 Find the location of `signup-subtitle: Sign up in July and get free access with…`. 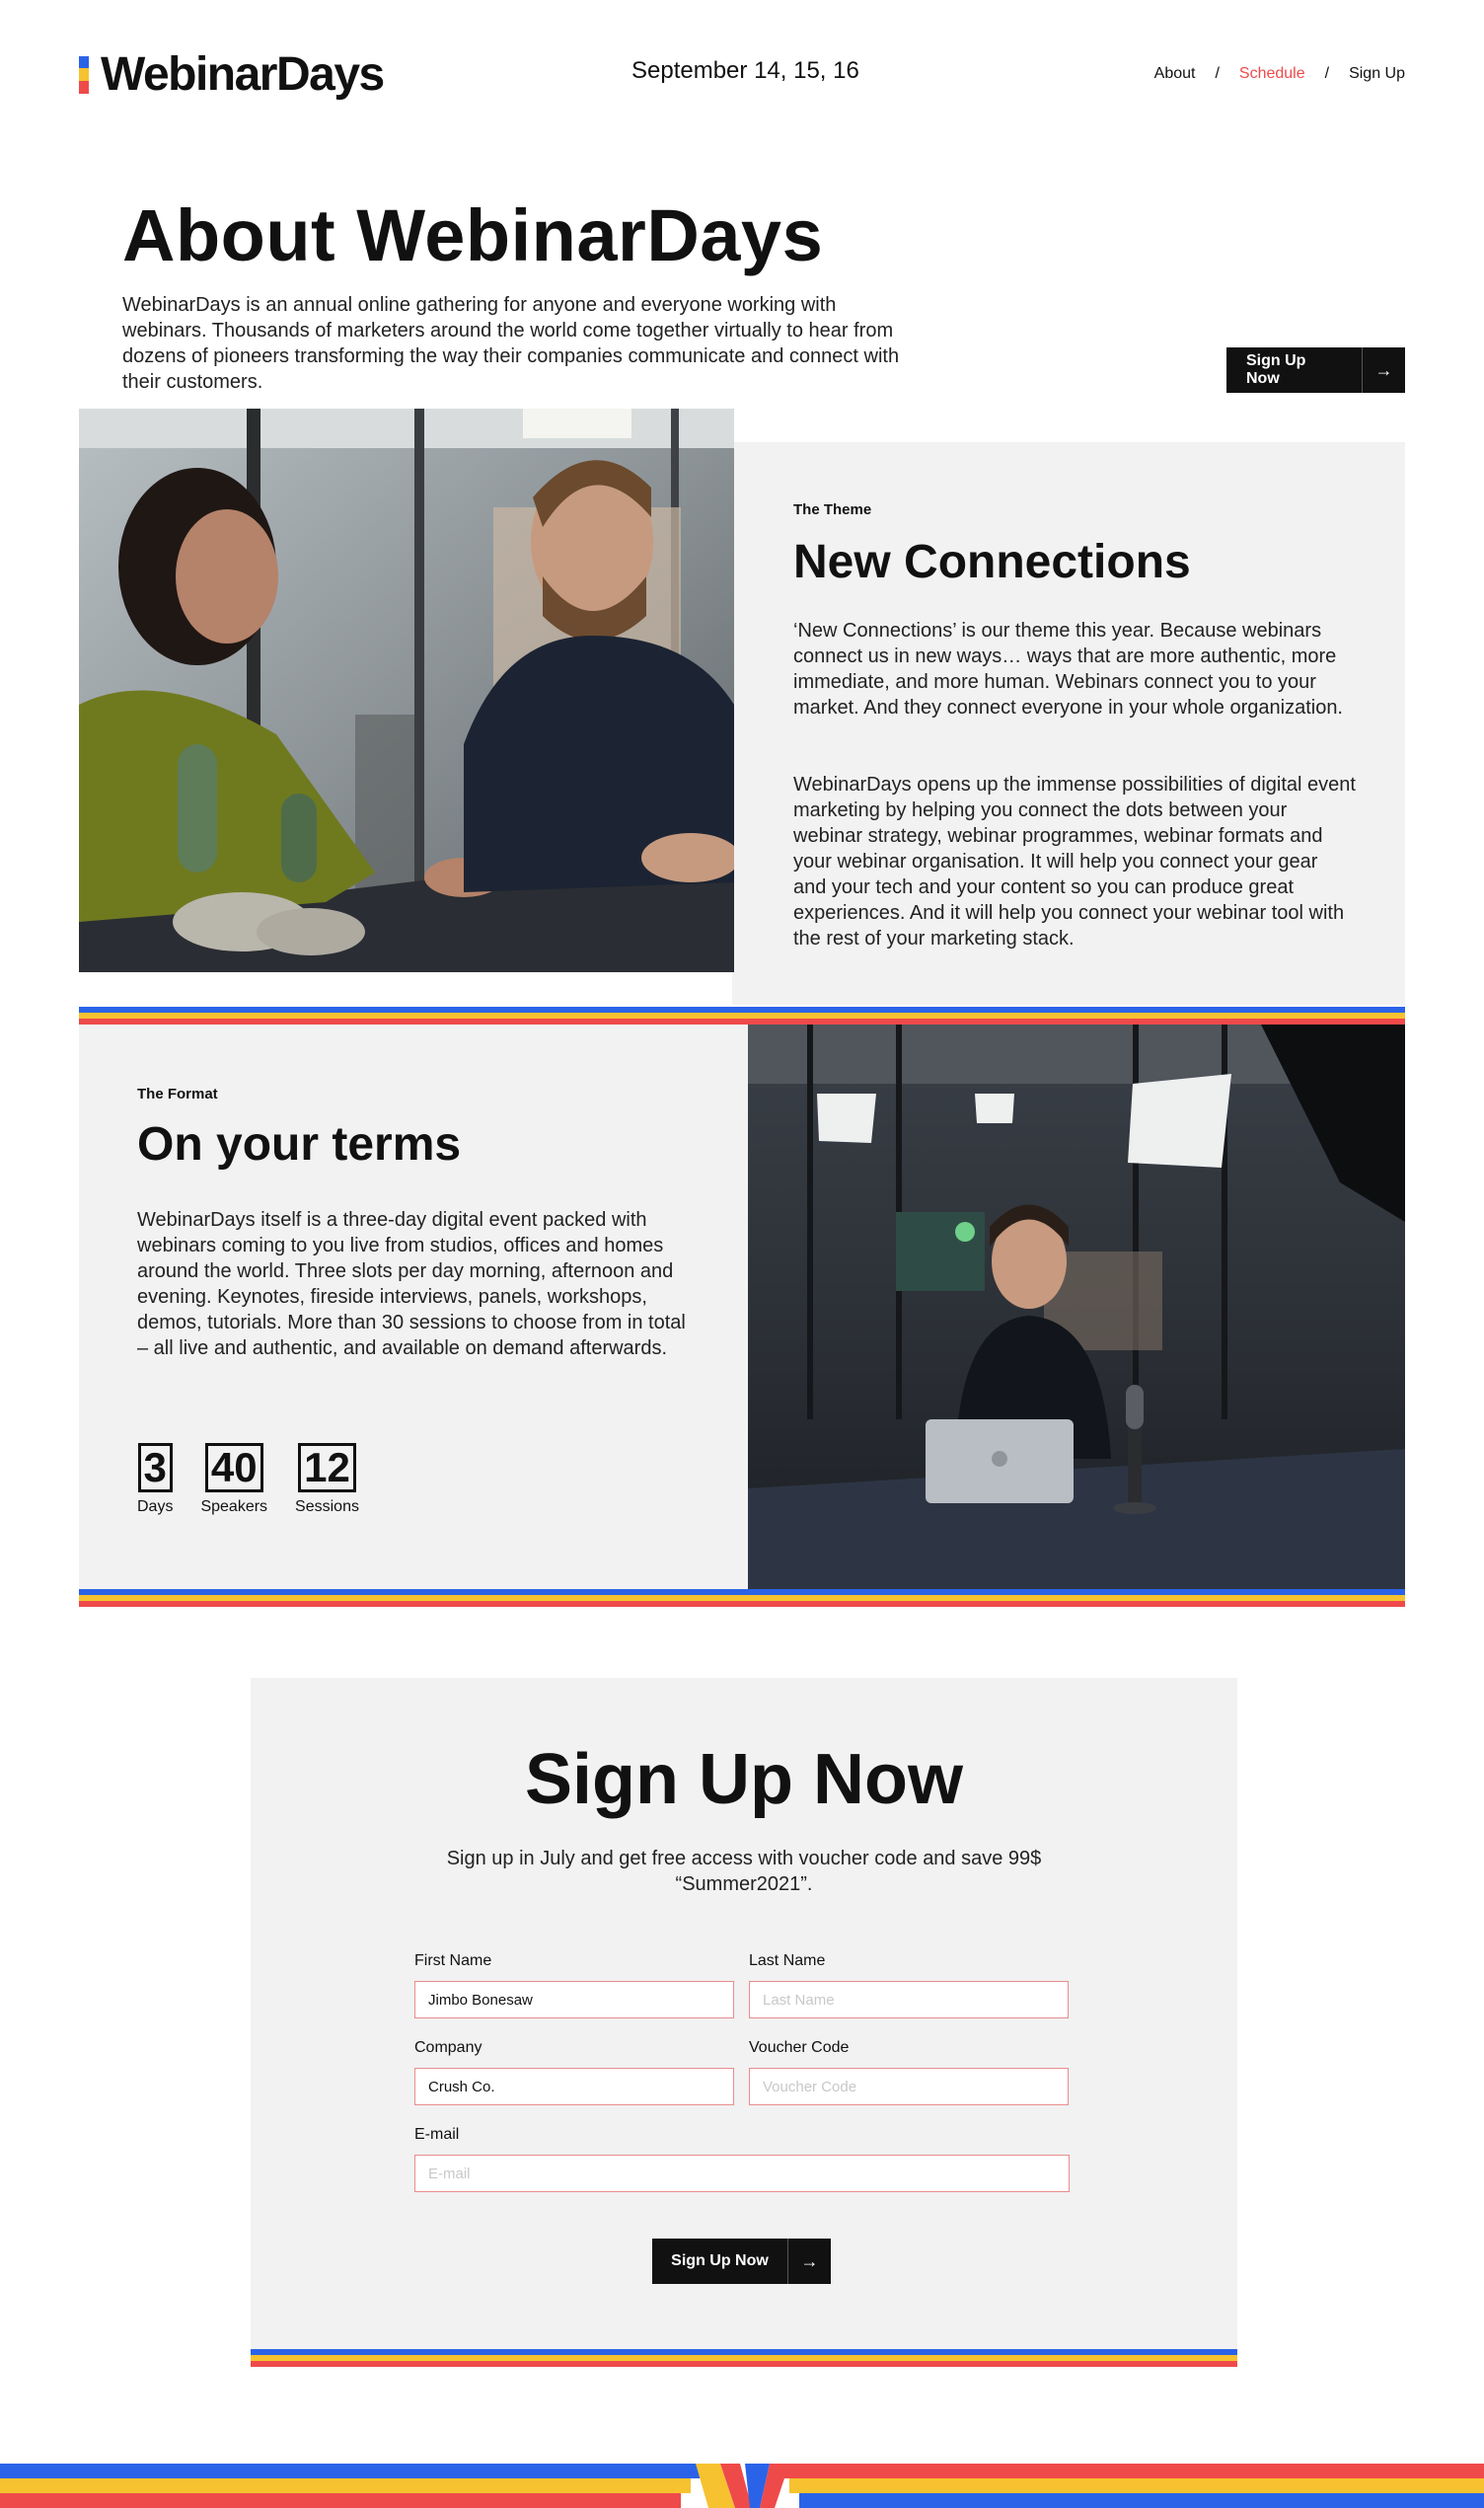

signup-subtitle: Sign up in July and get free access with… is located at coordinates (744, 1871).